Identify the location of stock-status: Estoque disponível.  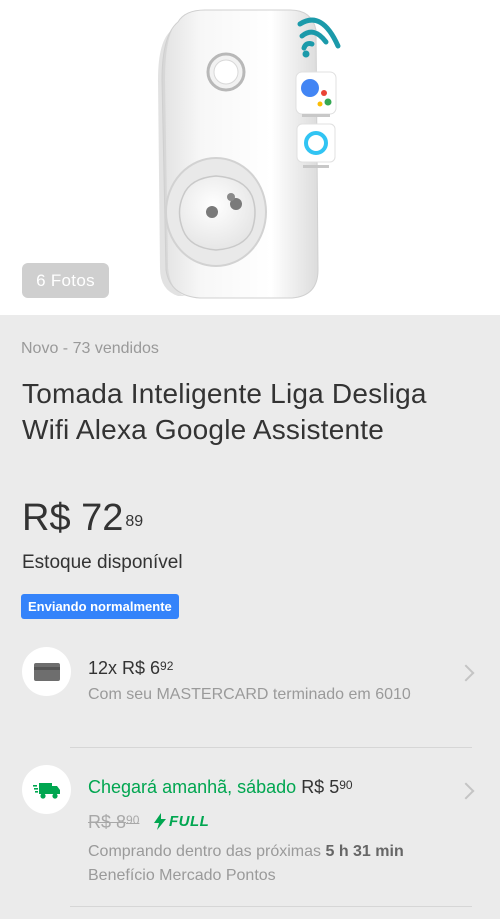
(102, 562).